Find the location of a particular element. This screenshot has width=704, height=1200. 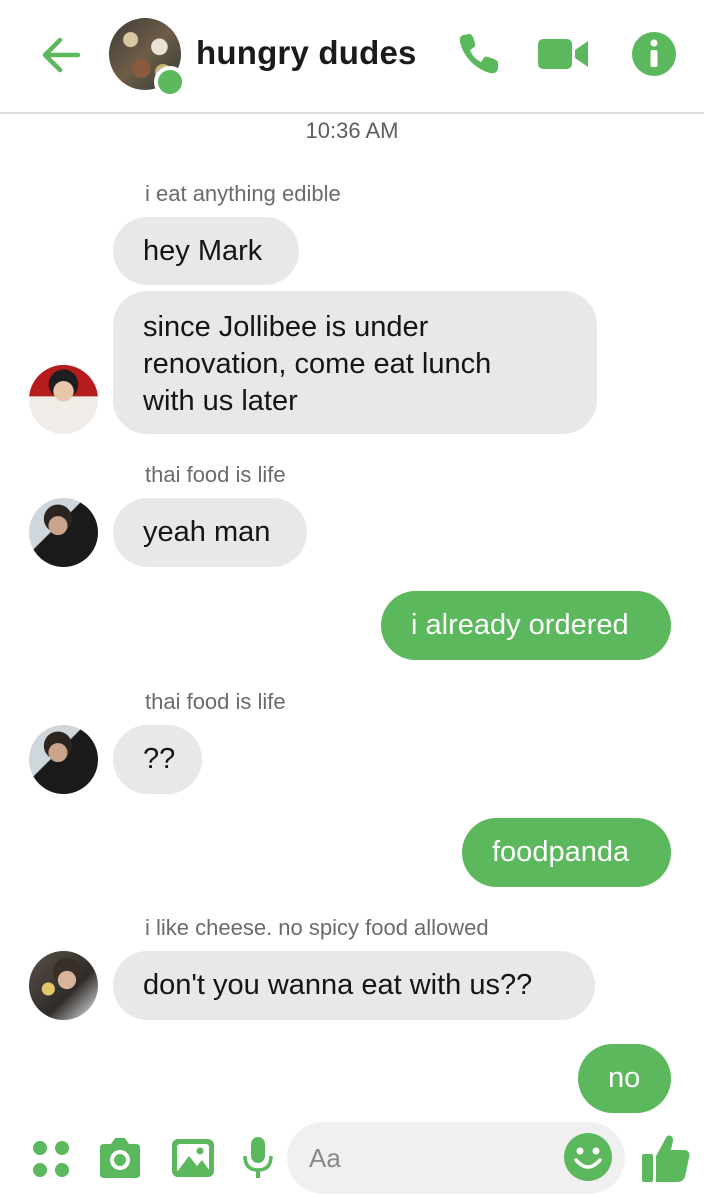

sender-nickname: i eat anything edible is located at coordinates (243, 193).